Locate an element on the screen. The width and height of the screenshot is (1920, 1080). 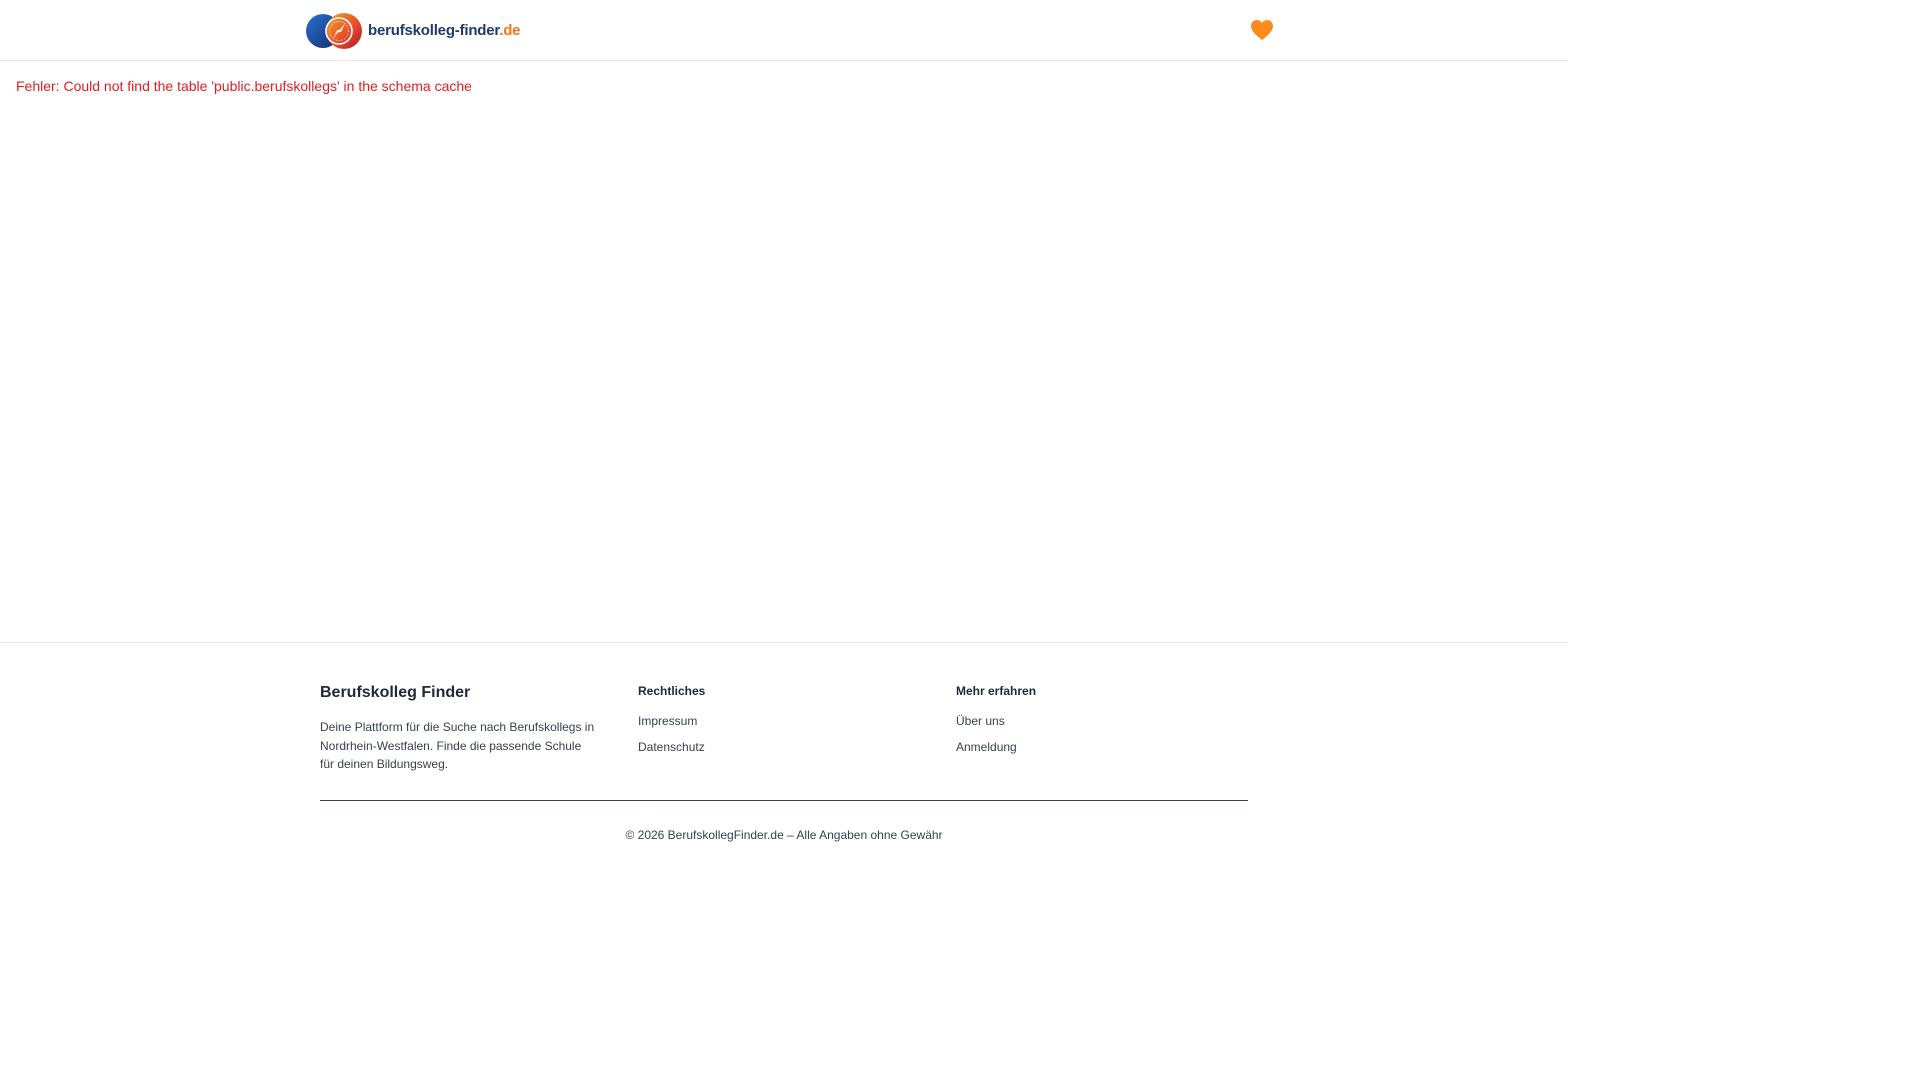
footer-about-title: Berufskolleg Finder is located at coordinates (395, 692).